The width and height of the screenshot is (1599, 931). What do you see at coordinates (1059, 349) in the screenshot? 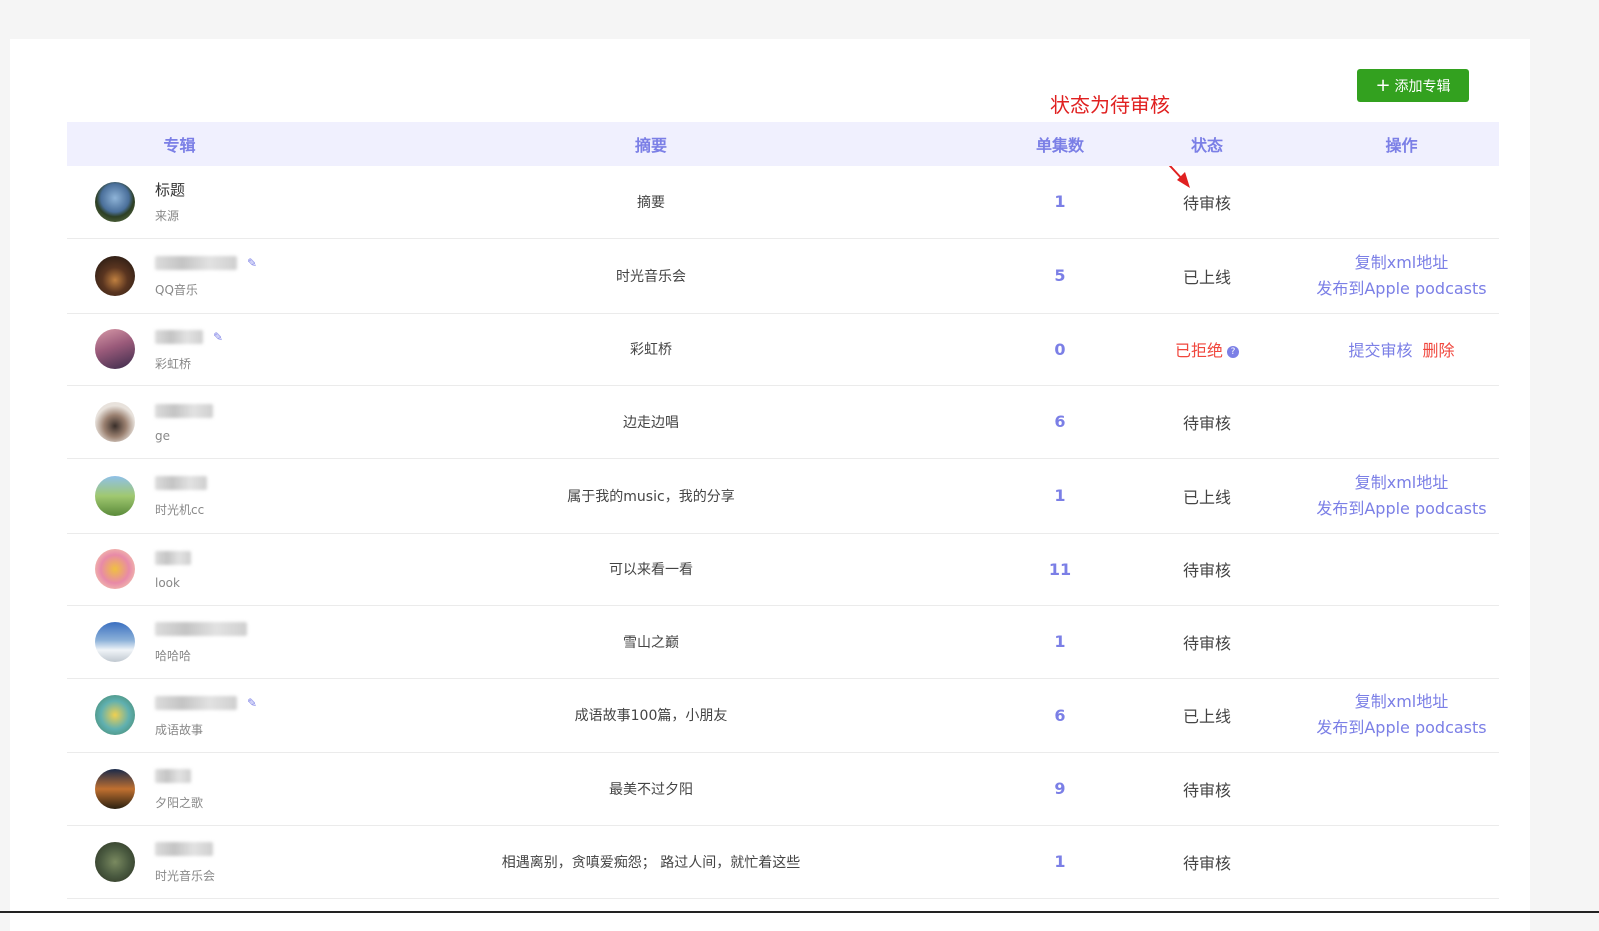
I see `episode-count: 0` at bounding box center [1059, 349].